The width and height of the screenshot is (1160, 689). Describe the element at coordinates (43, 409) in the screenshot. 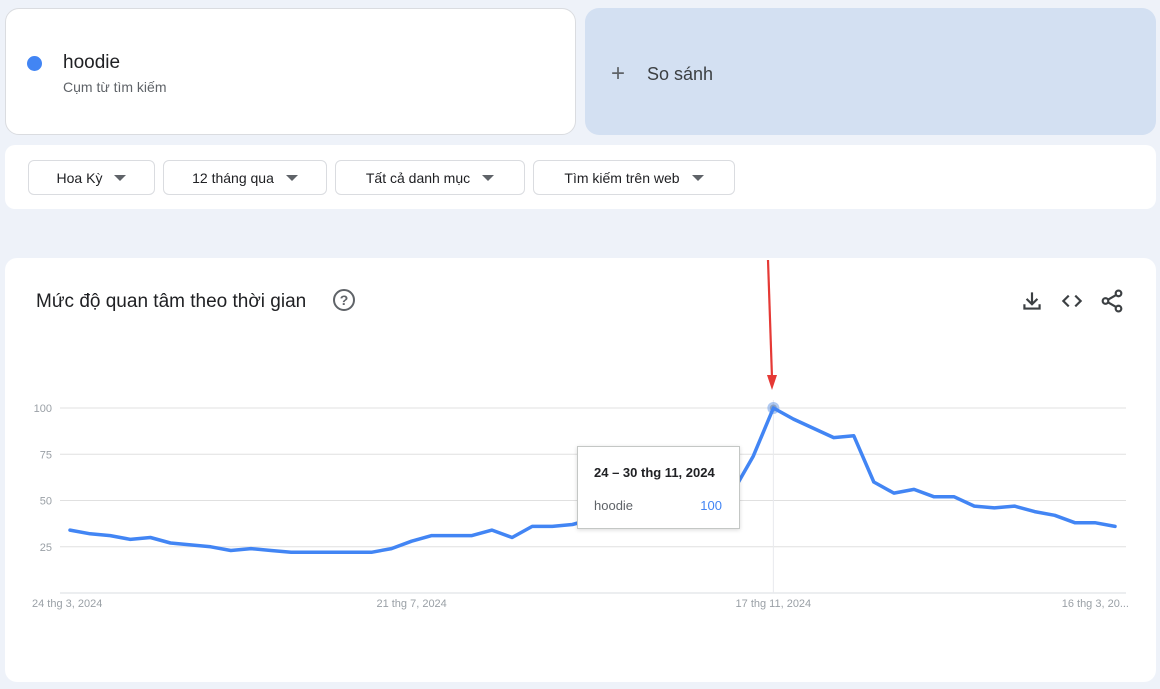

I see `y-tick-label: 100` at that location.